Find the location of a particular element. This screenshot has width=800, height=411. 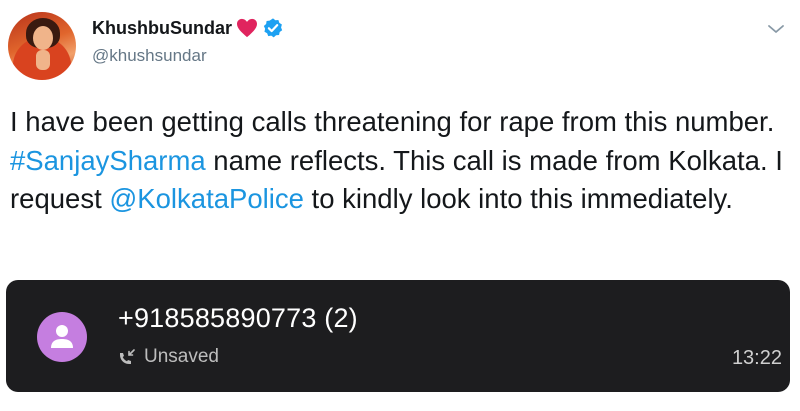

author-avatar is located at coordinates (42, 46).